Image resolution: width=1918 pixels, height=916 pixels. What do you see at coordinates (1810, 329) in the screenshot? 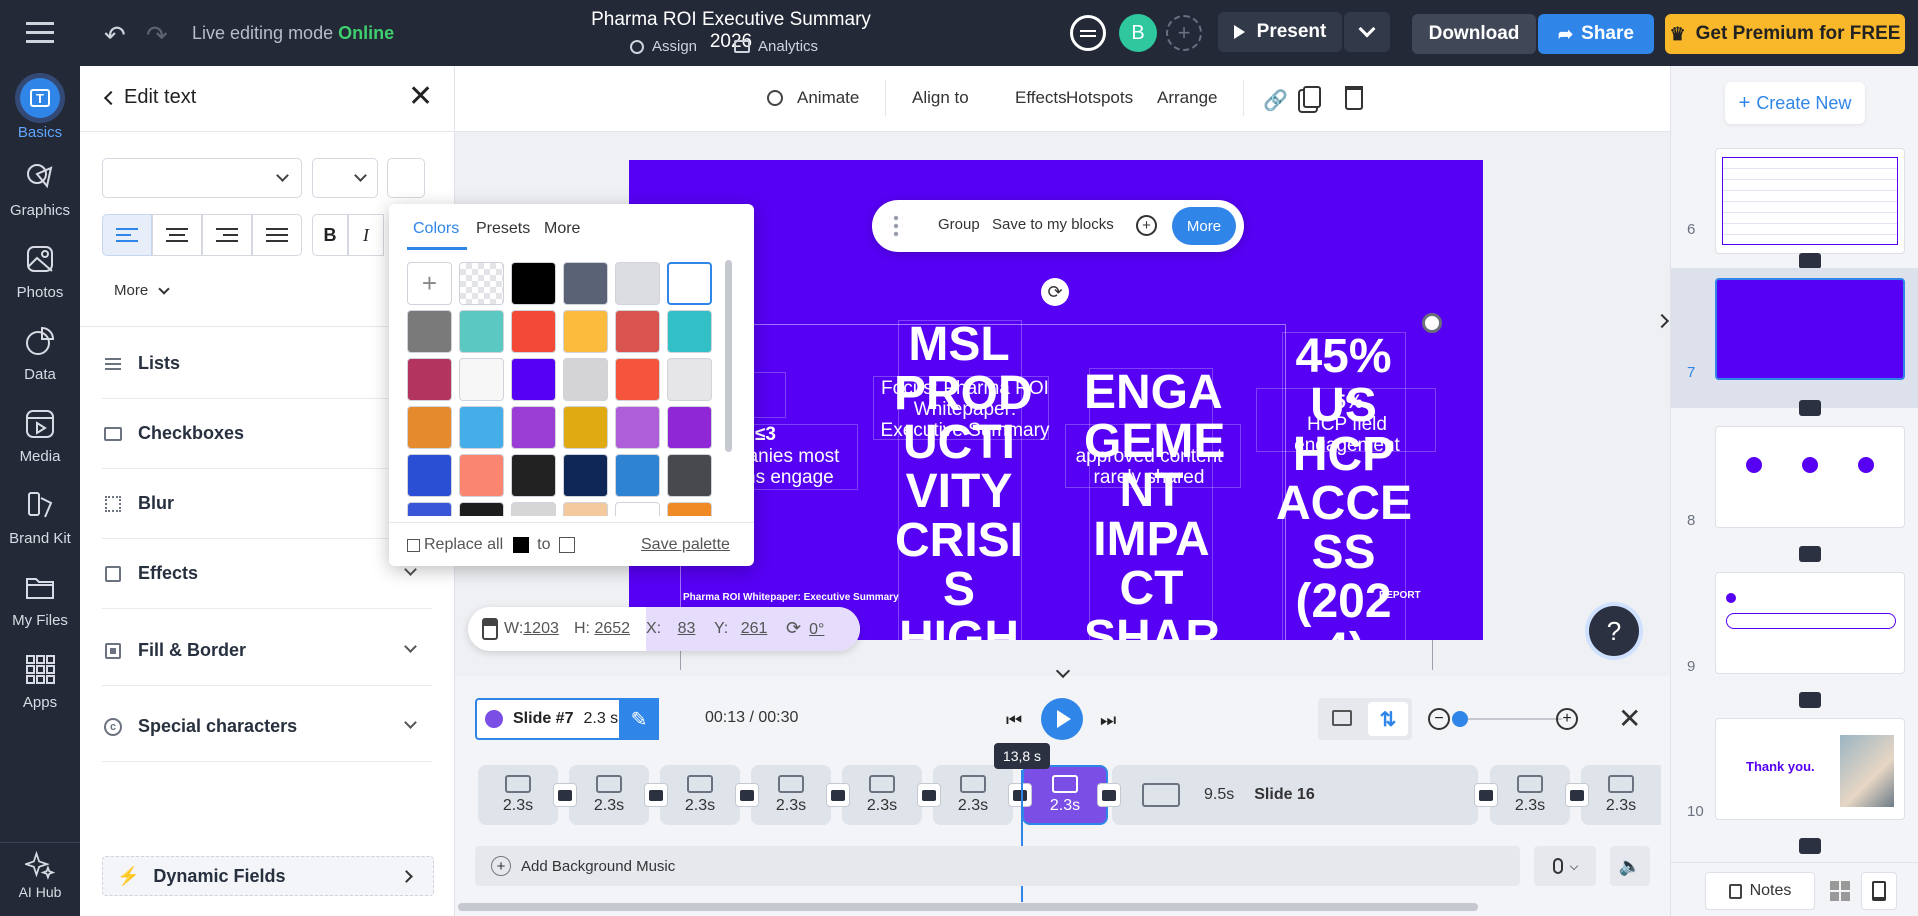
I see `slide-thumbnail-7-selected` at bounding box center [1810, 329].